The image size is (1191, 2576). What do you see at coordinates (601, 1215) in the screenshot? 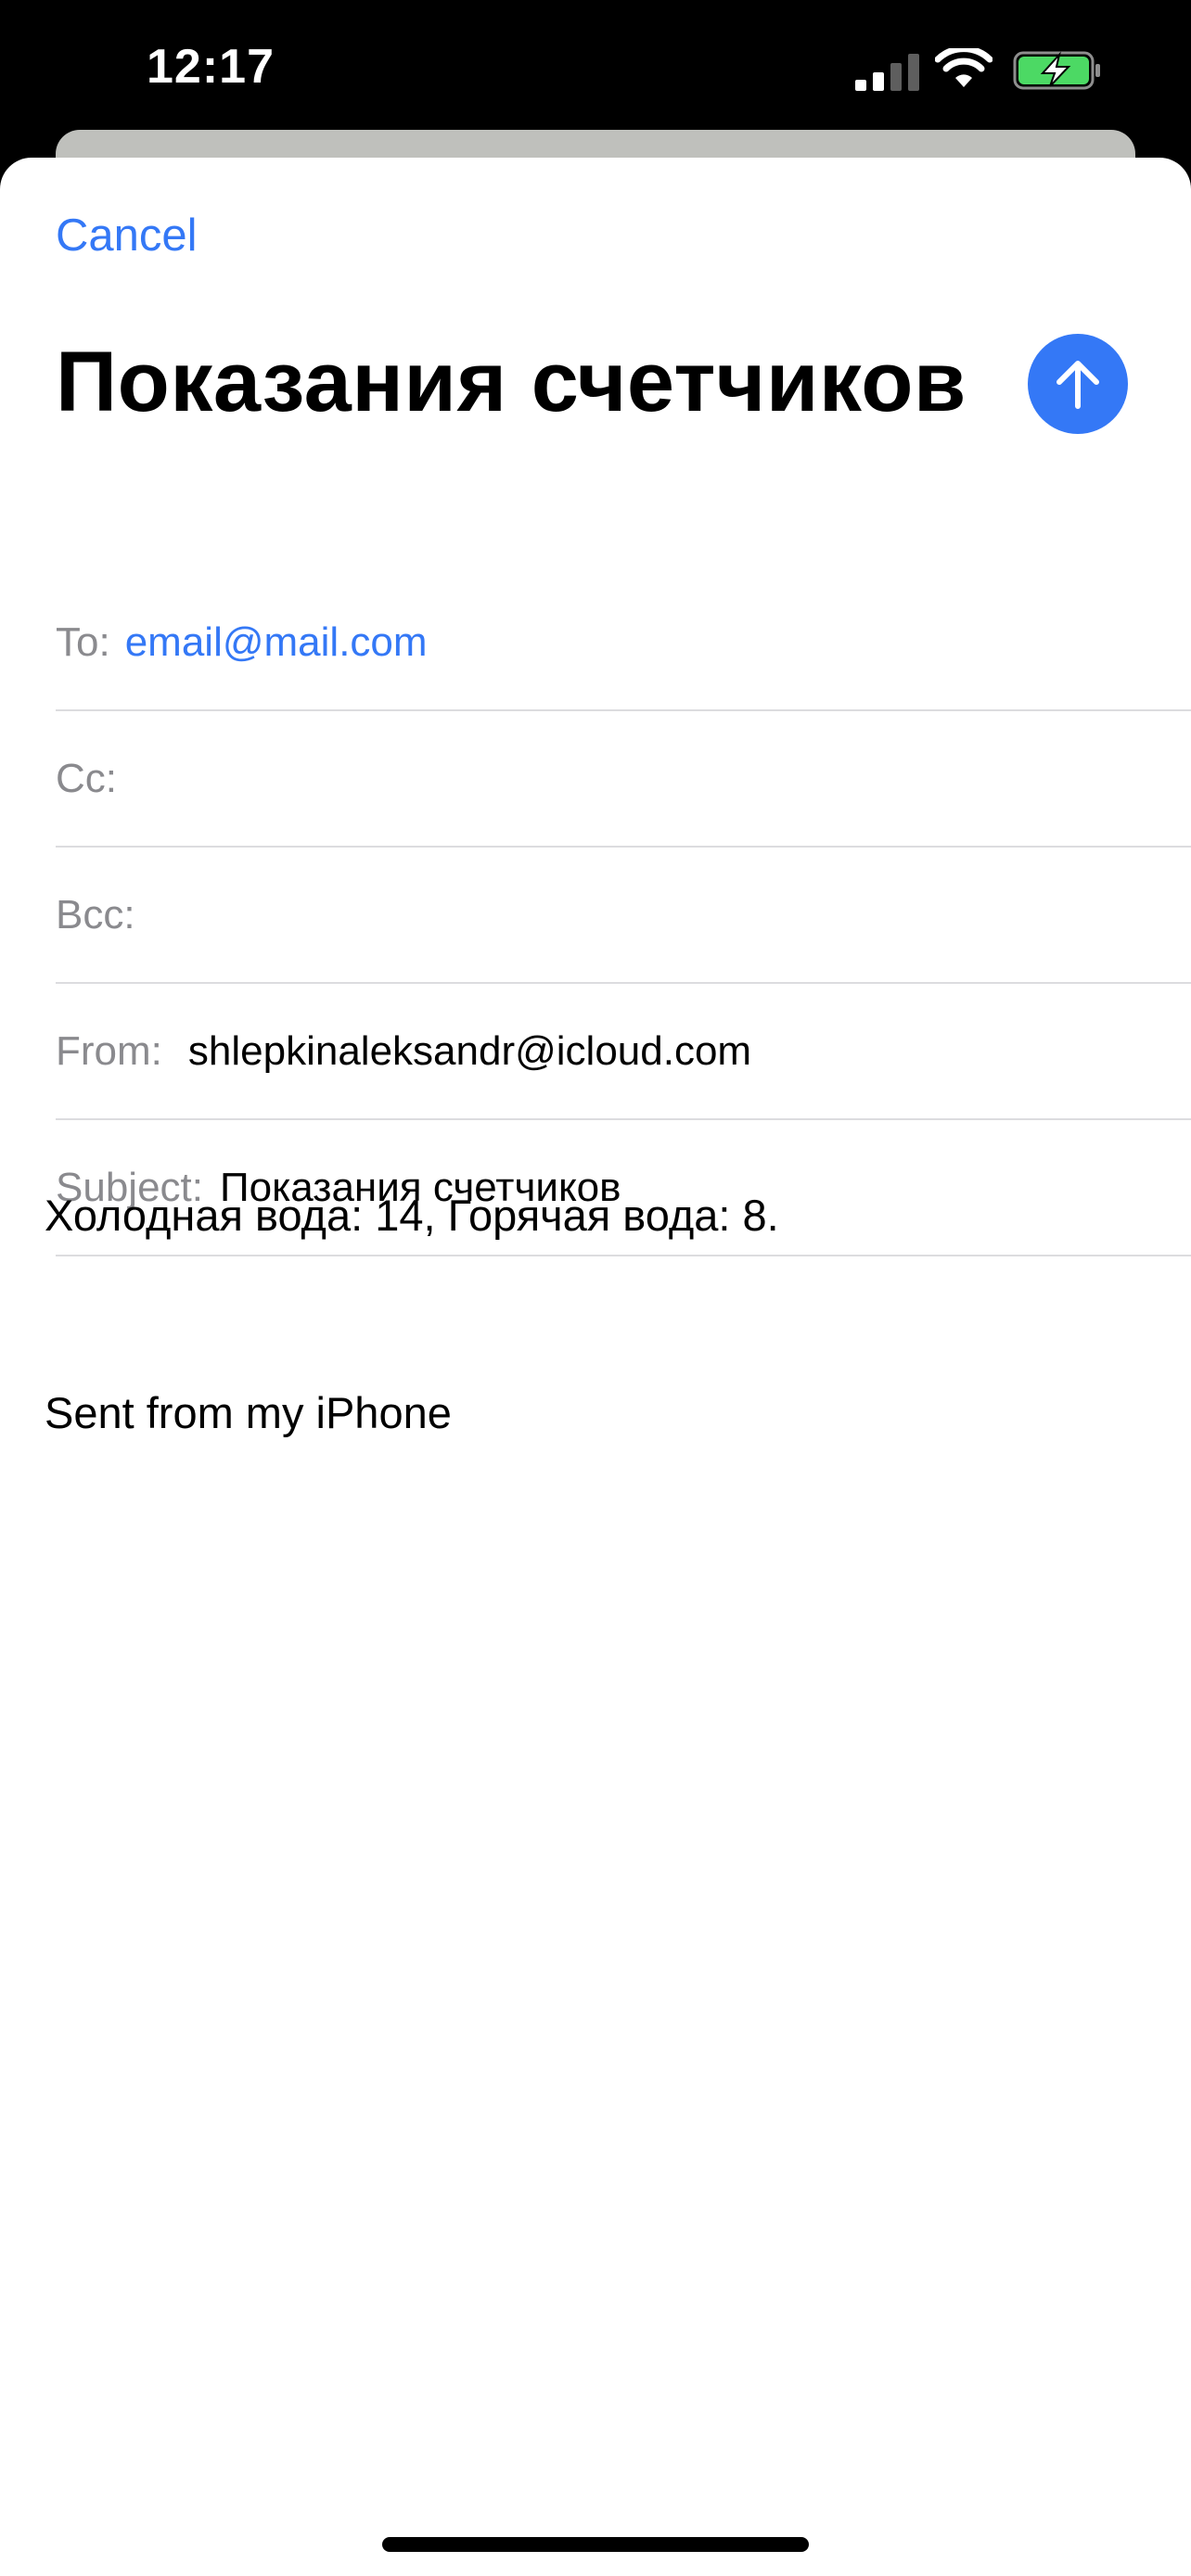
I see `message-body: Холодная вода: 14, Горячая вода: 8.` at bounding box center [601, 1215].